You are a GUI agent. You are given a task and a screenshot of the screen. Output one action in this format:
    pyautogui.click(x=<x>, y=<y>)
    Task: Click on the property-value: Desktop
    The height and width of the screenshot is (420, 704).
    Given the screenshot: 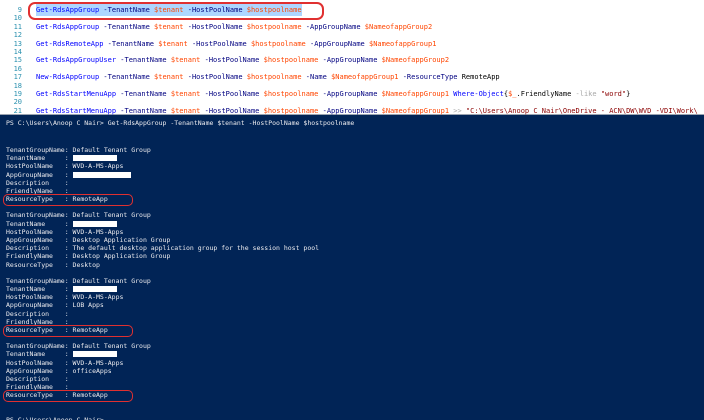 What is the action you would take?
    pyautogui.click(x=86, y=264)
    